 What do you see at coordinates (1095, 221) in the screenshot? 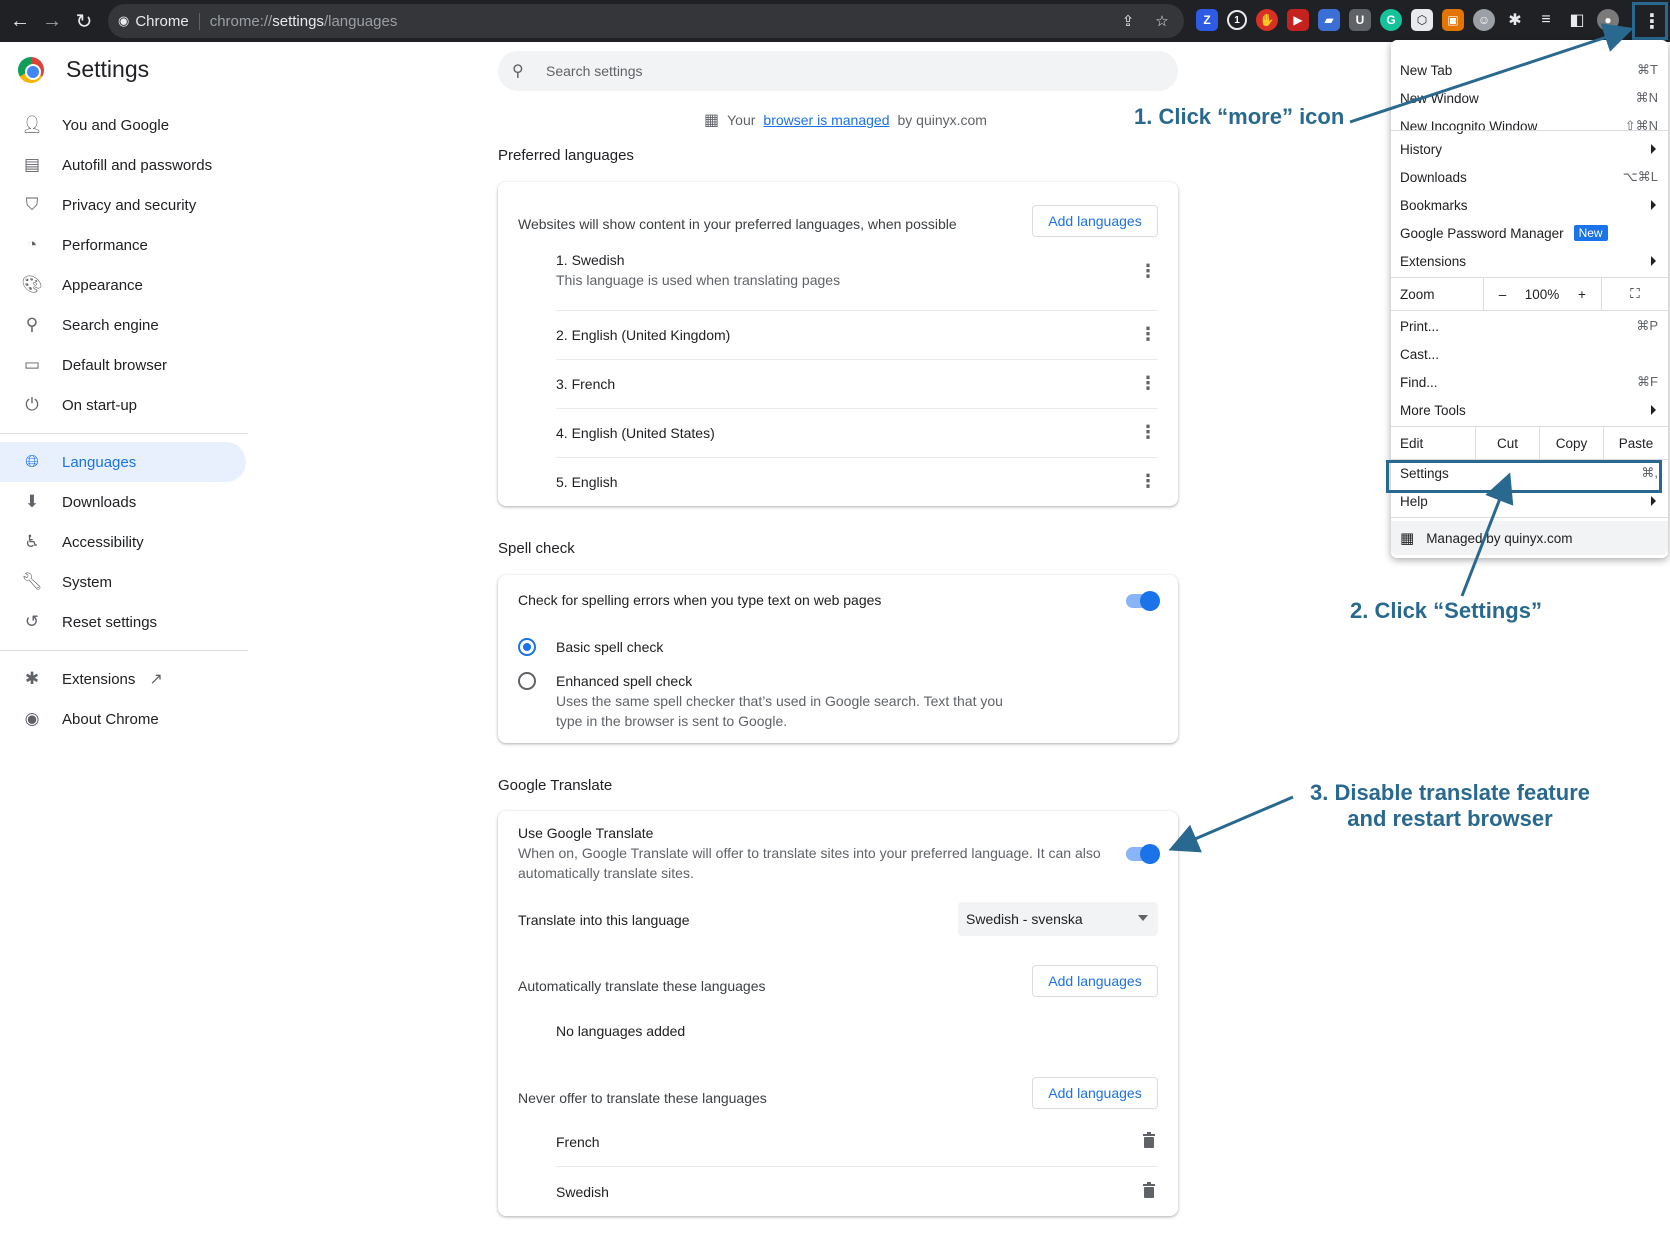
I see `add-preferred-languages-button: Add languages` at bounding box center [1095, 221].